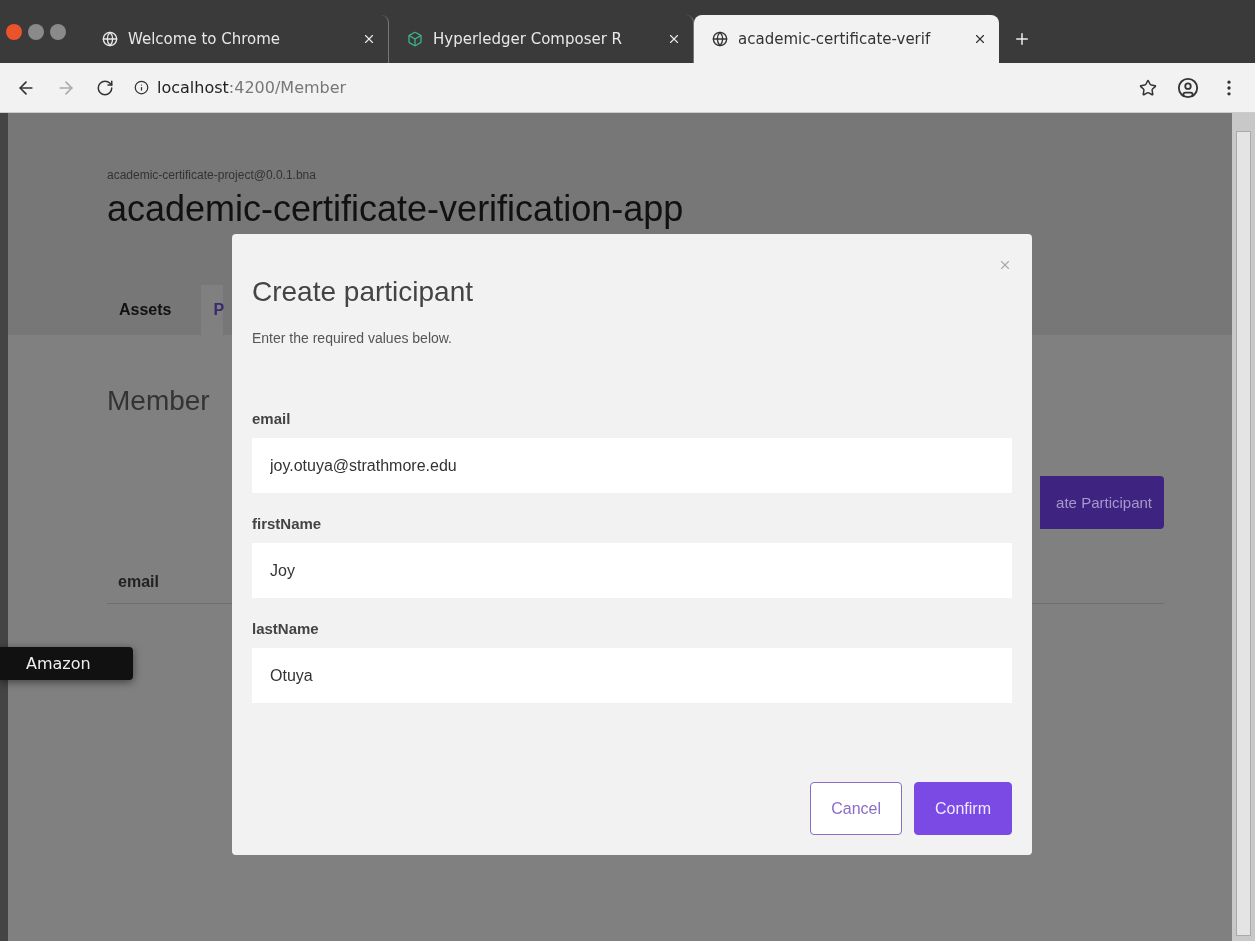 This screenshot has height=941, width=1255. I want to click on new-tab-icon, so click(1022, 39).